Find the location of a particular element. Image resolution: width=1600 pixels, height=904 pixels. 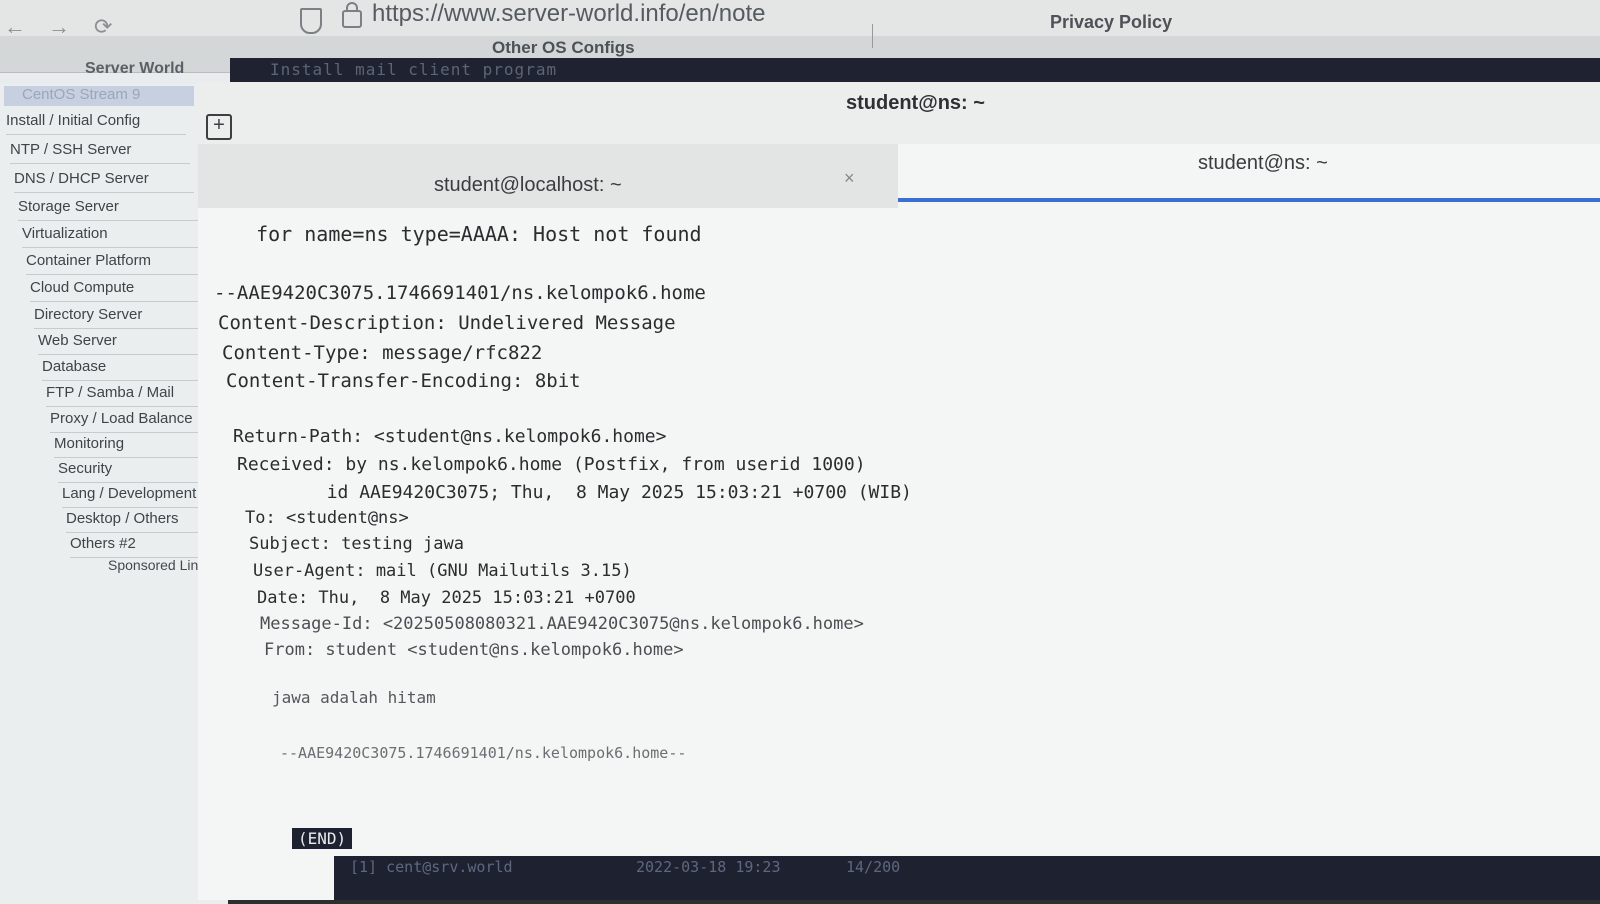

tracking-shield-icon is located at coordinates (311, 21).